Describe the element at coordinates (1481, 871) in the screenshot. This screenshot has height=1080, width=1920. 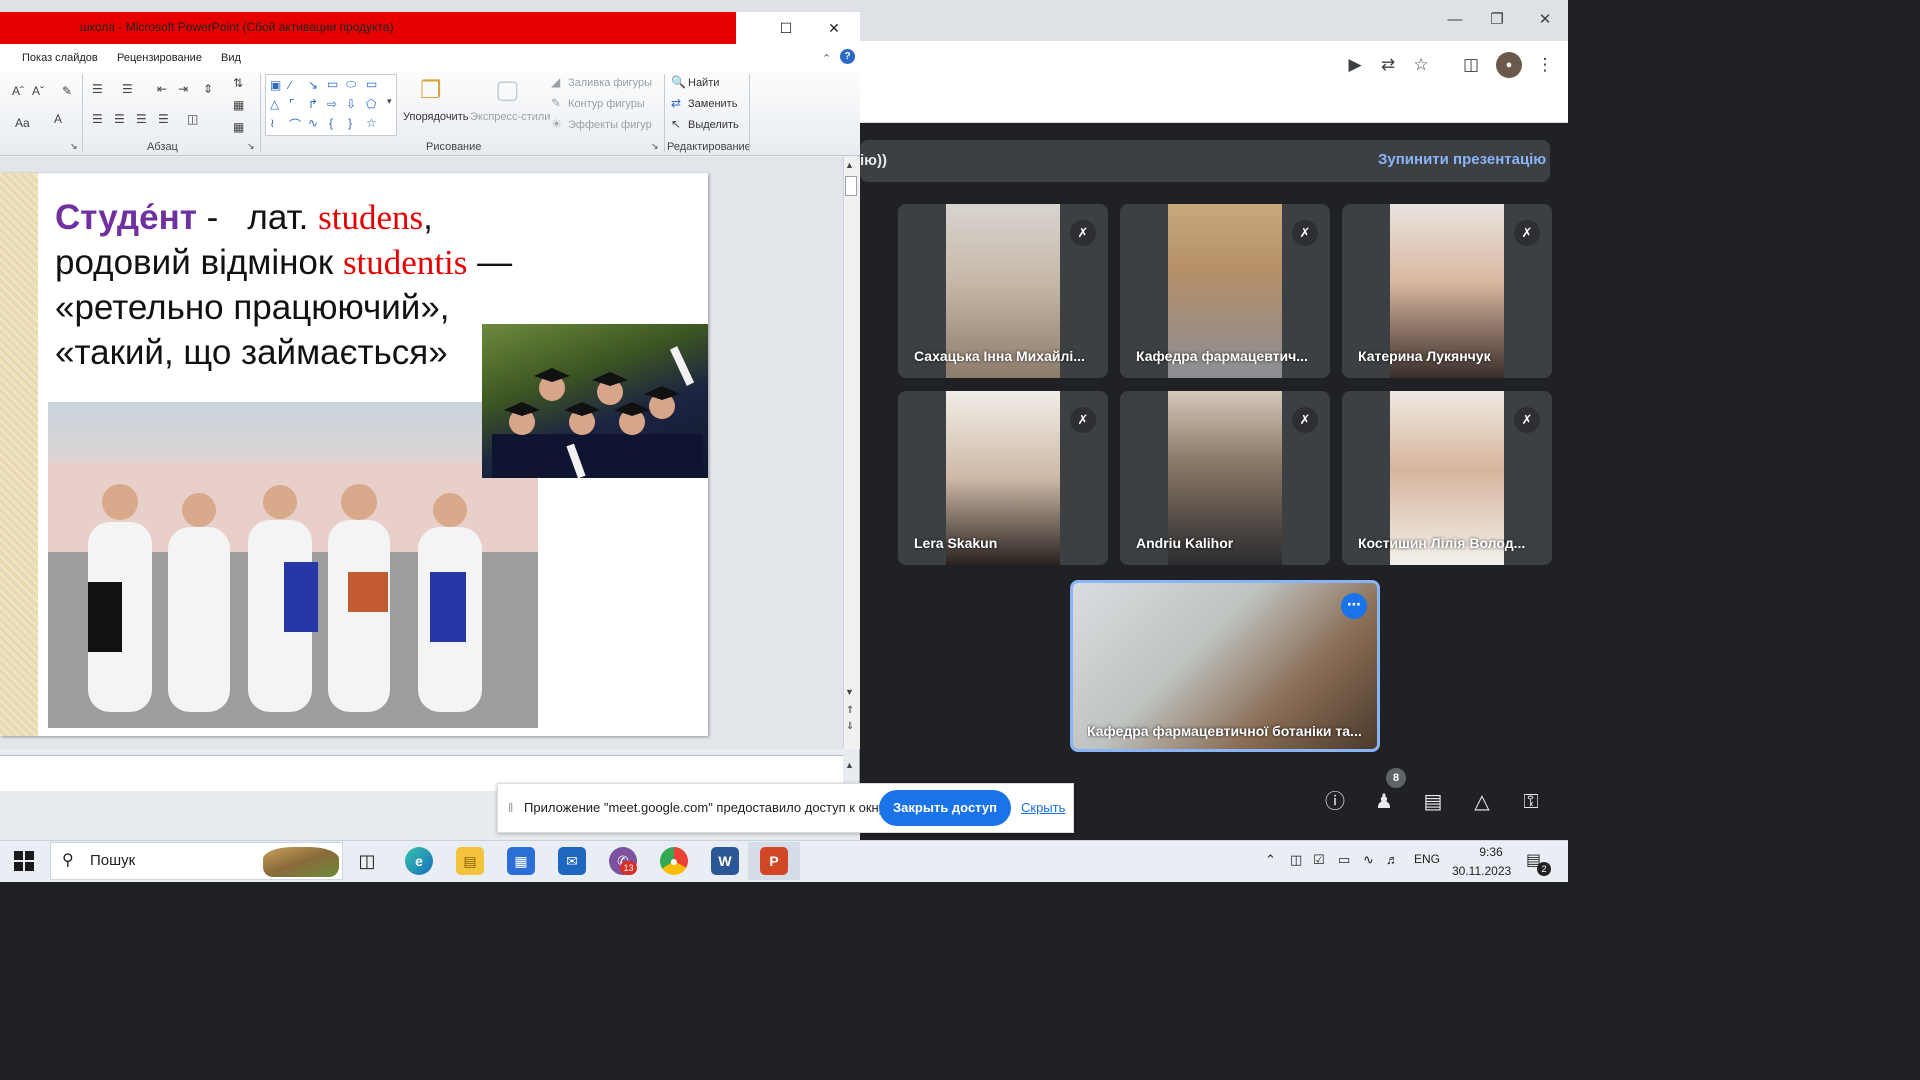
I see `clock-date: 30.11.2023` at that location.